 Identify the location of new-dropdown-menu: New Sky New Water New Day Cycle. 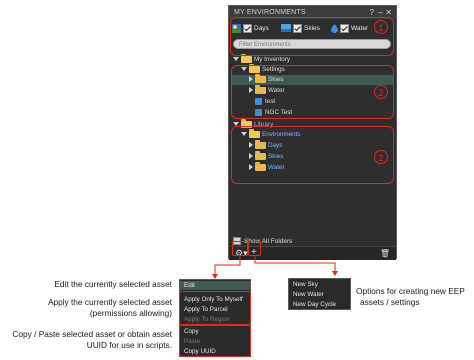
(319, 294).